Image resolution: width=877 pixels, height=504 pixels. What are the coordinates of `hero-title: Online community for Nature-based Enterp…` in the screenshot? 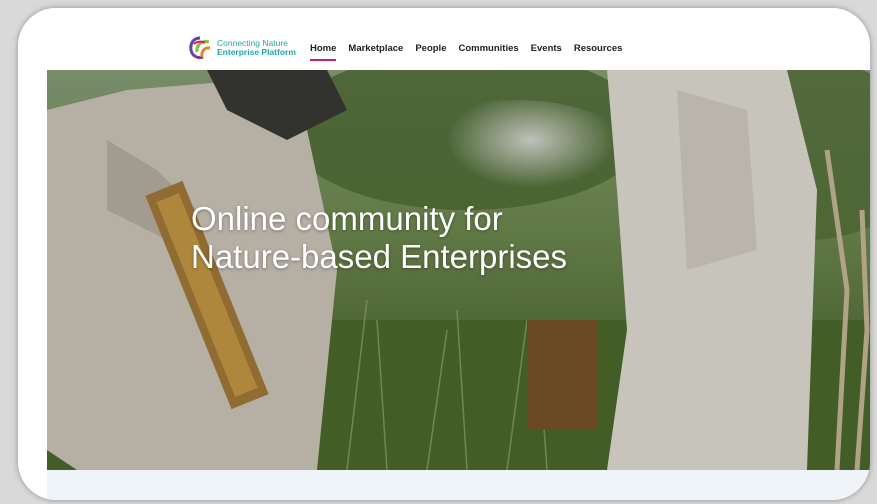 It's located at (451, 238).